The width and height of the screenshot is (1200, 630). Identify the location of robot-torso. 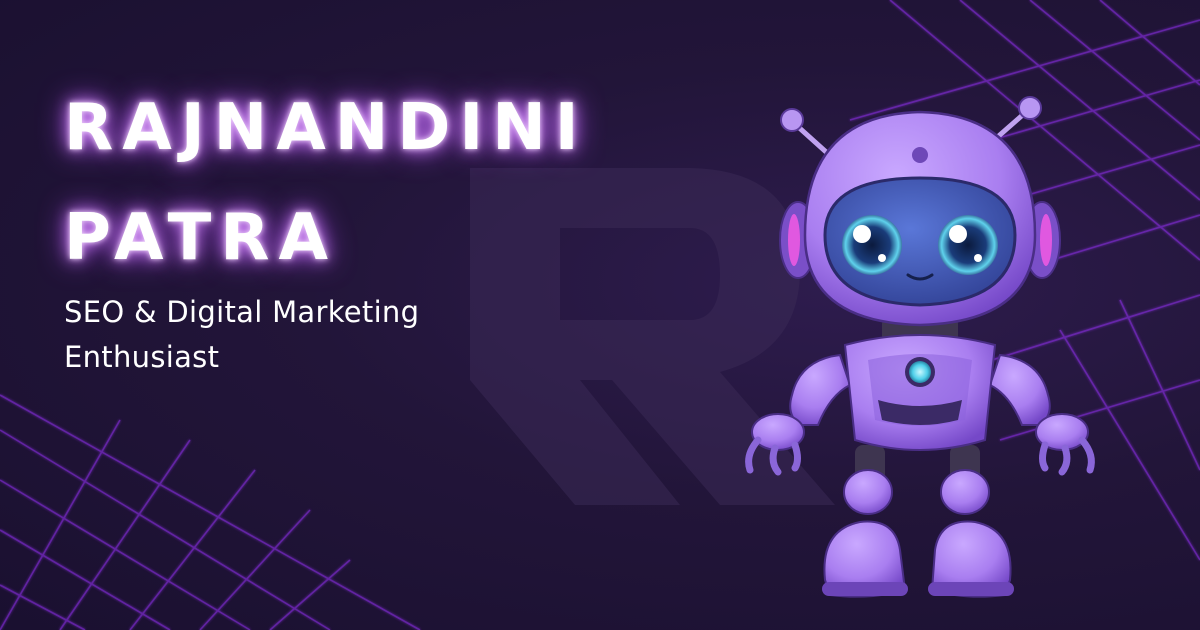
(920, 384).